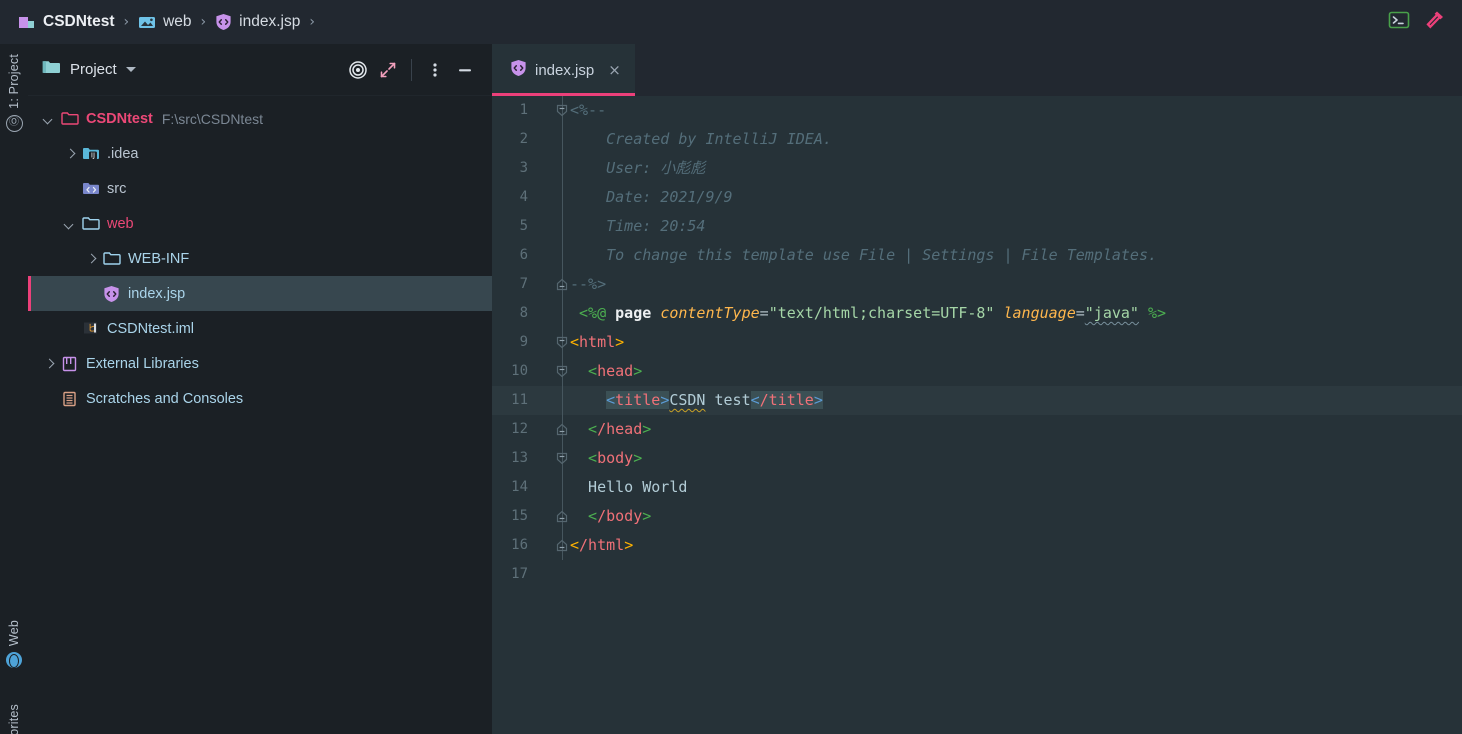  I want to click on line-number: 6, so click(523, 255).